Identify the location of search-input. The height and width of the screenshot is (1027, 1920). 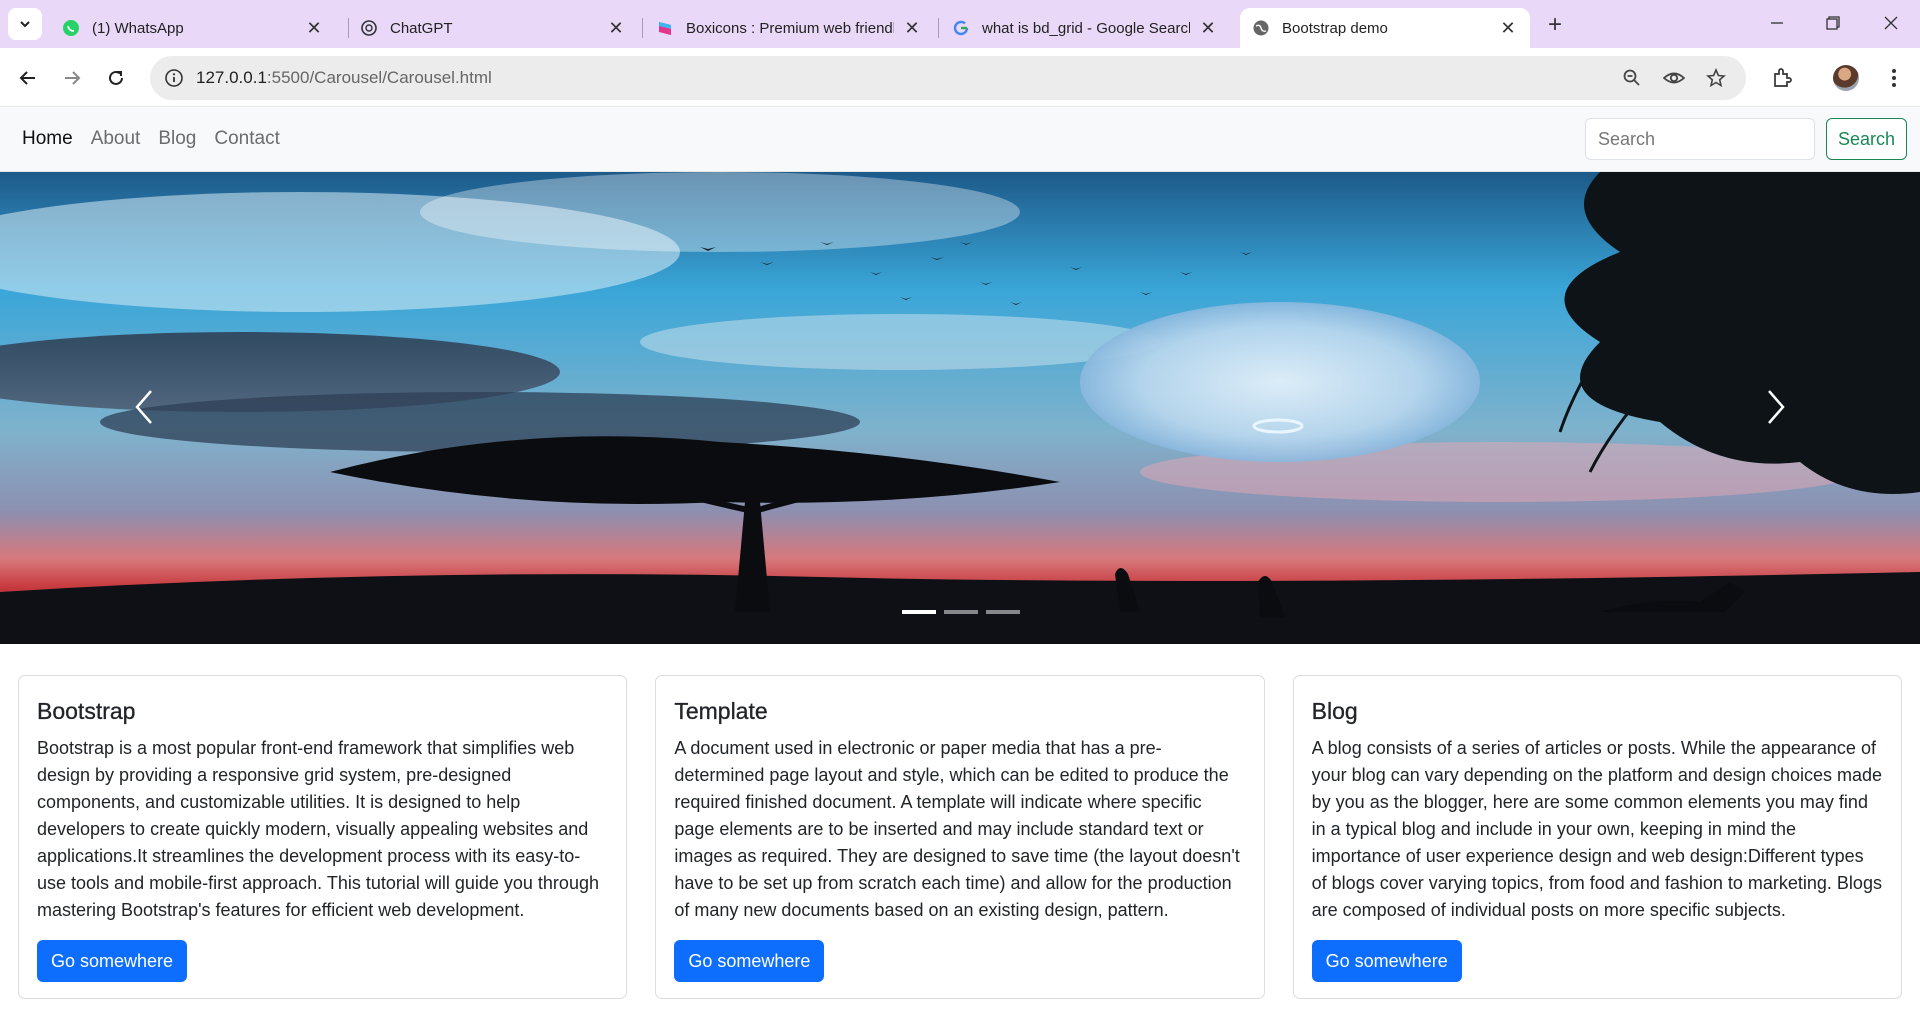
(1700, 139).